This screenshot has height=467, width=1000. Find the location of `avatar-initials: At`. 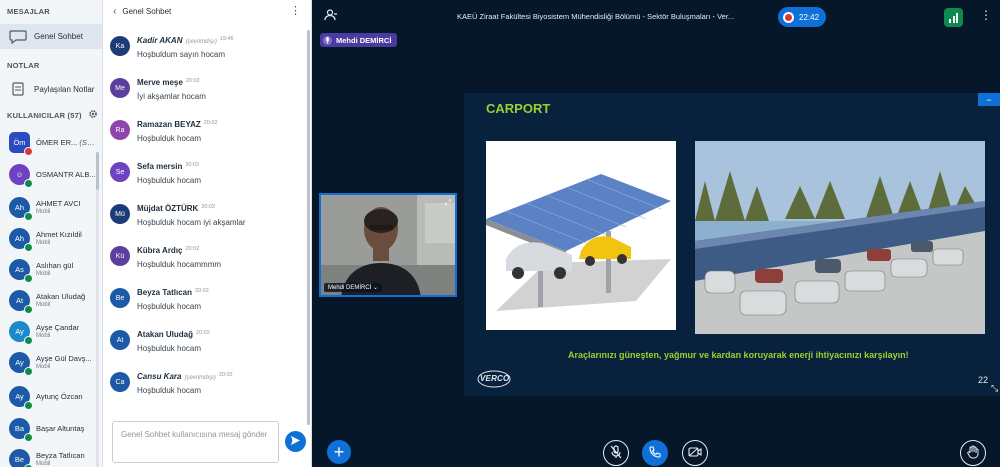

avatar-initials: At is located at coordinates (19, 300).